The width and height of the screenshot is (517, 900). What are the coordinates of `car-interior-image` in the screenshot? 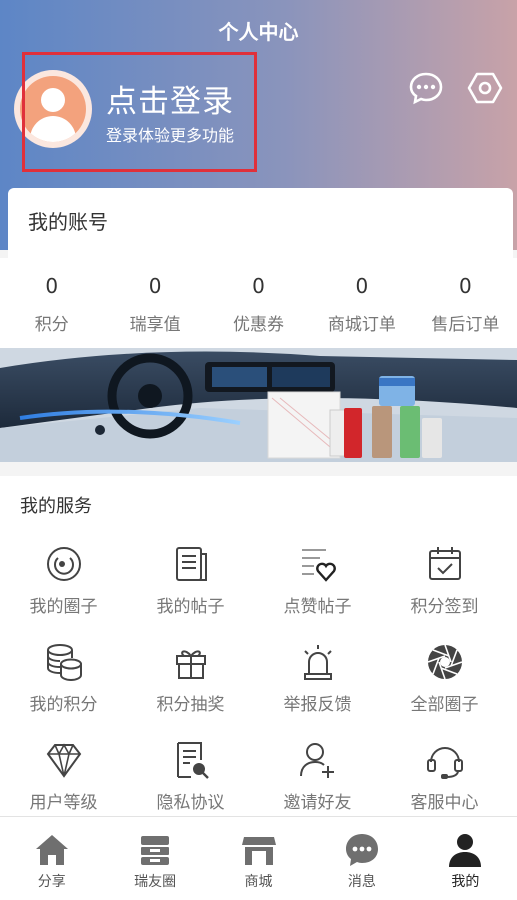 It's located at (258, 405).